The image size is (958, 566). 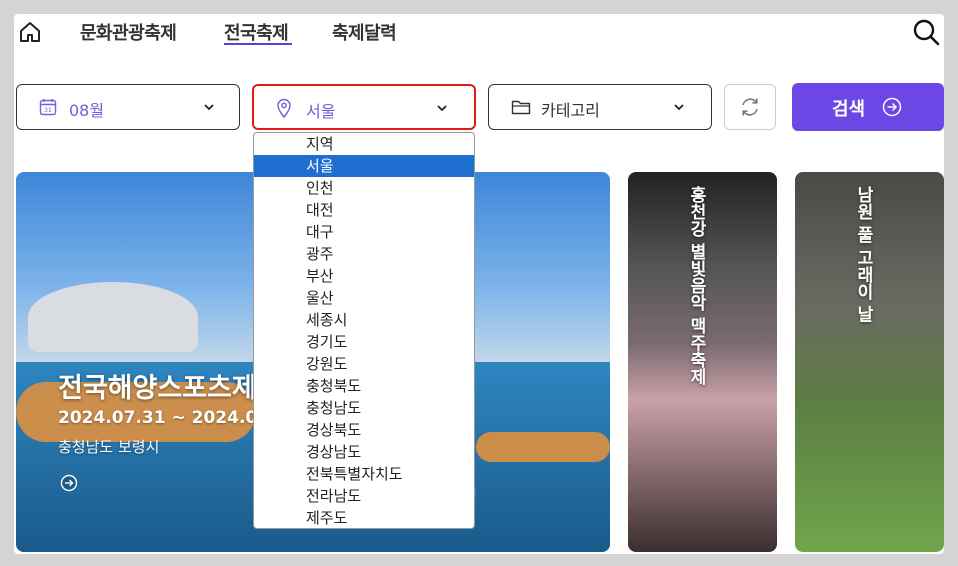 I want to click on region-option: 대전, so click(x=364, y=210).